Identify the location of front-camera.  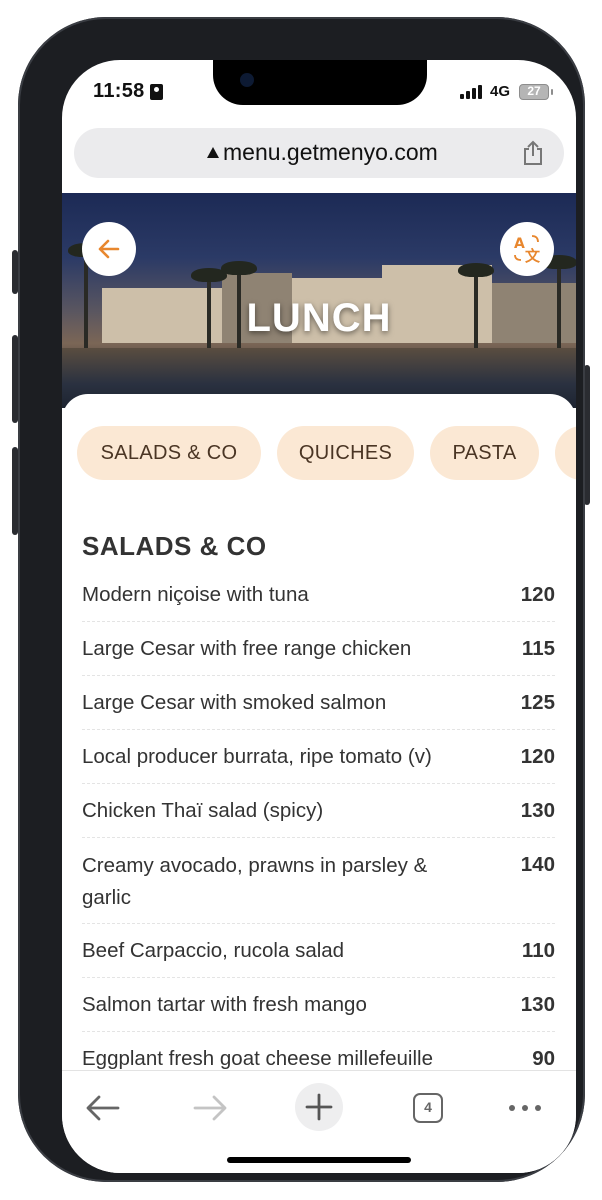
(247, 80).